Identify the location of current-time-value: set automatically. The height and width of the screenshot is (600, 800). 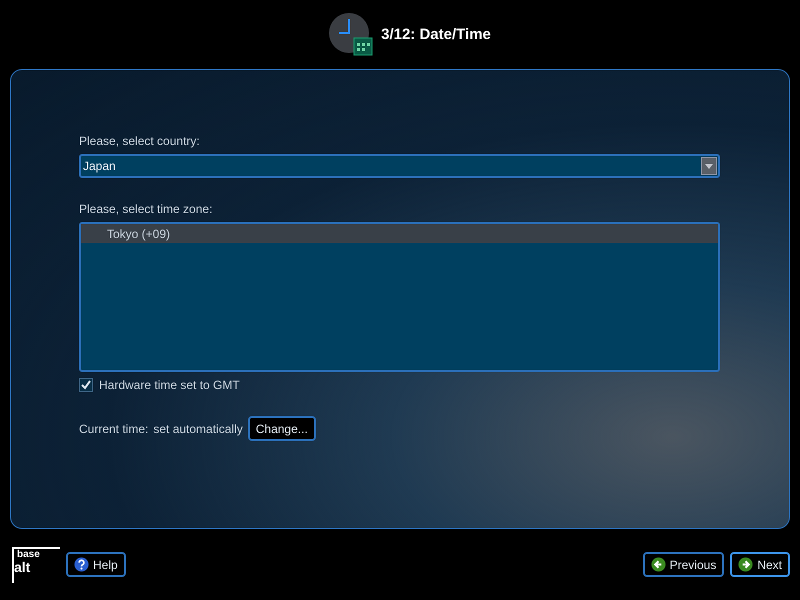
(198, 429).